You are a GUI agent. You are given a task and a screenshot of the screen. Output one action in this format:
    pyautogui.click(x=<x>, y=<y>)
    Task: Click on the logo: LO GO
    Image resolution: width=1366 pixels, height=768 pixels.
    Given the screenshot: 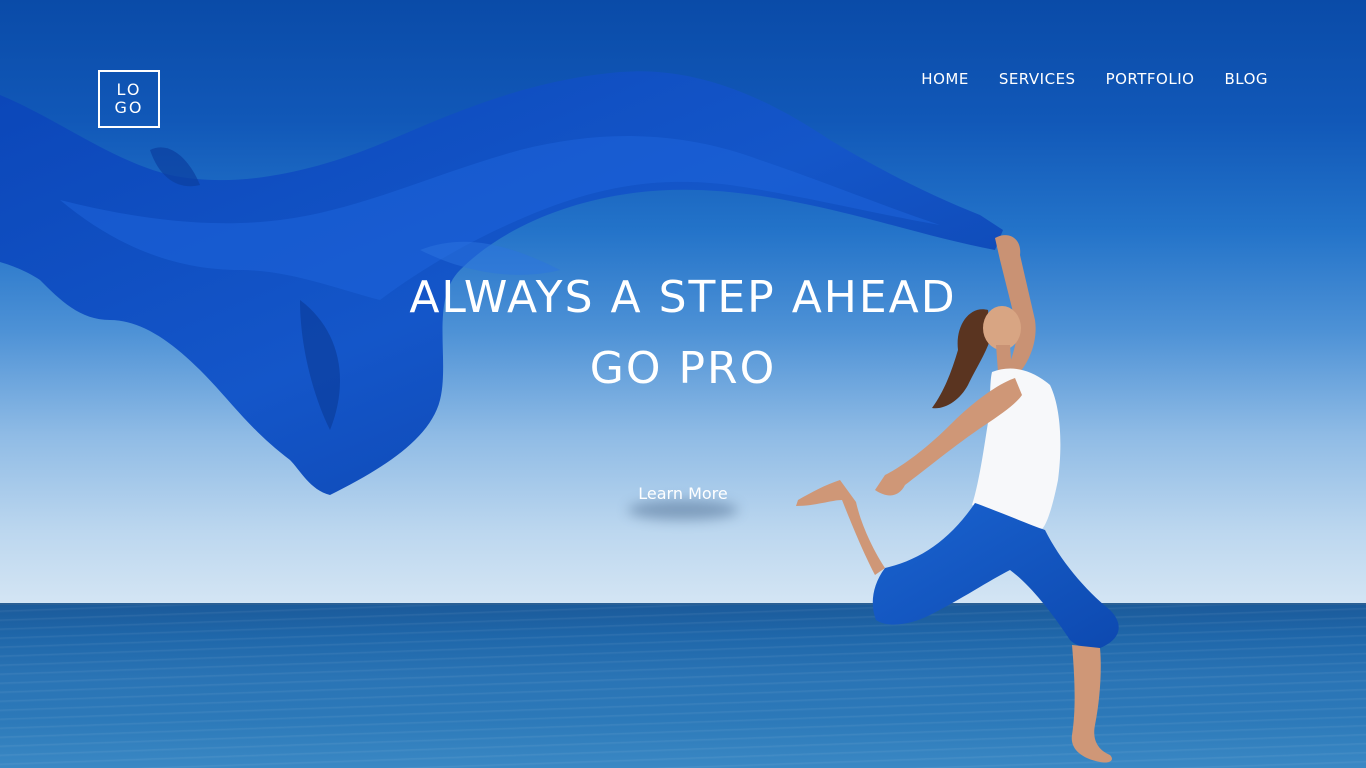 What is the action you would take?
    pyautogui.click(x=129, y=99)
    